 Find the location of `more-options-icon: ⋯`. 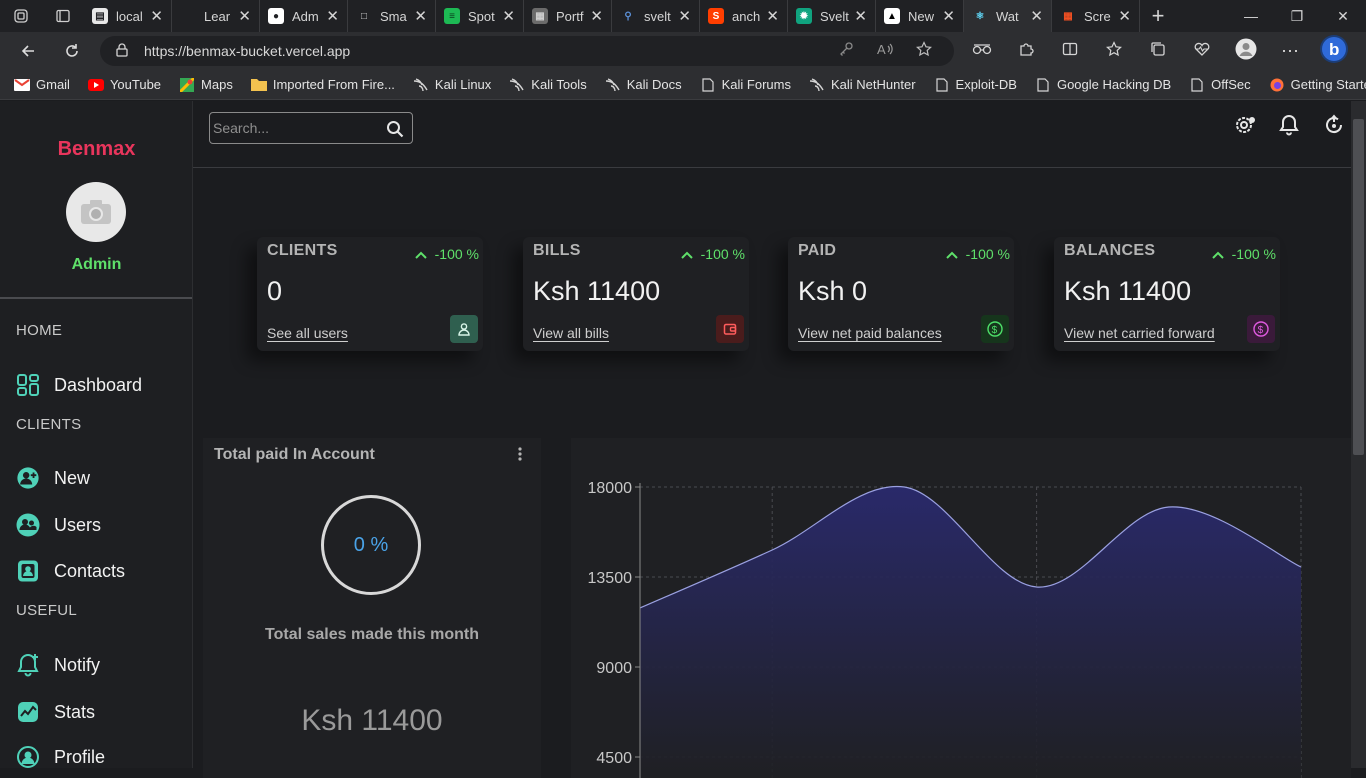

more-options-icon: ⋯ is located at coordinates (1290, 51).